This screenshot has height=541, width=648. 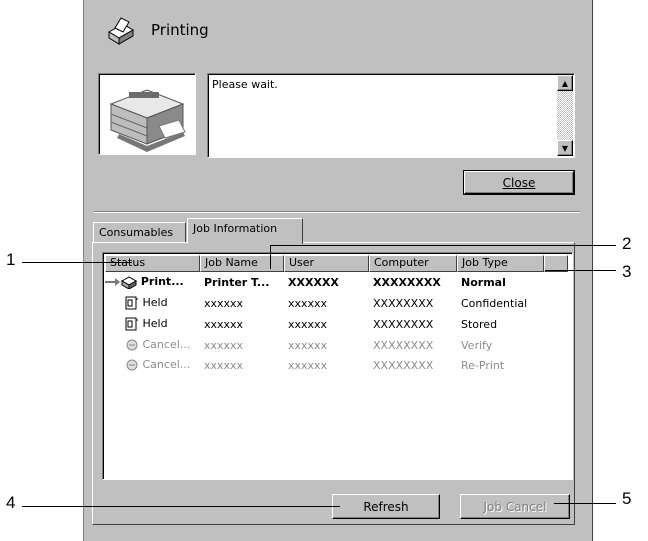 What do you see at coordinates (627, 271) in the screenshot?
I see `callout-3: 3` at bounding box center [627, 271].